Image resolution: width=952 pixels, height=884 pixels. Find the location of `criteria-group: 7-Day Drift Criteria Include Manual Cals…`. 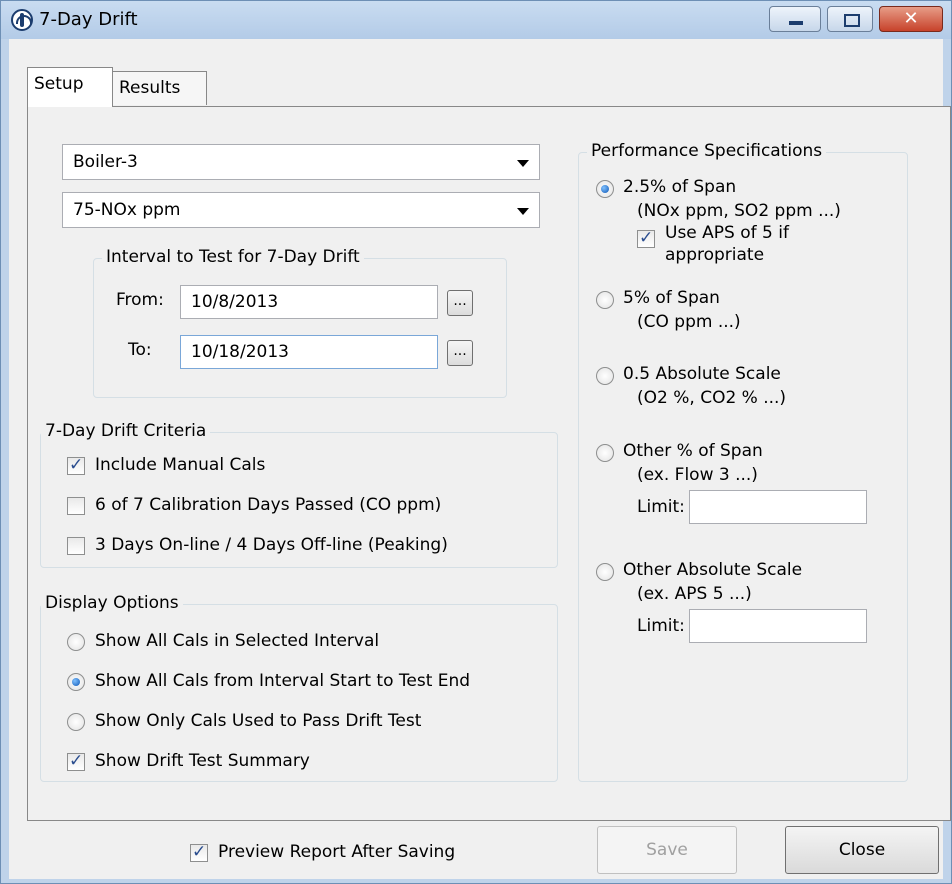

criteria-group: 7-Day Drift Criteria Include Manual Cals… is located at coordinates (299, 494).